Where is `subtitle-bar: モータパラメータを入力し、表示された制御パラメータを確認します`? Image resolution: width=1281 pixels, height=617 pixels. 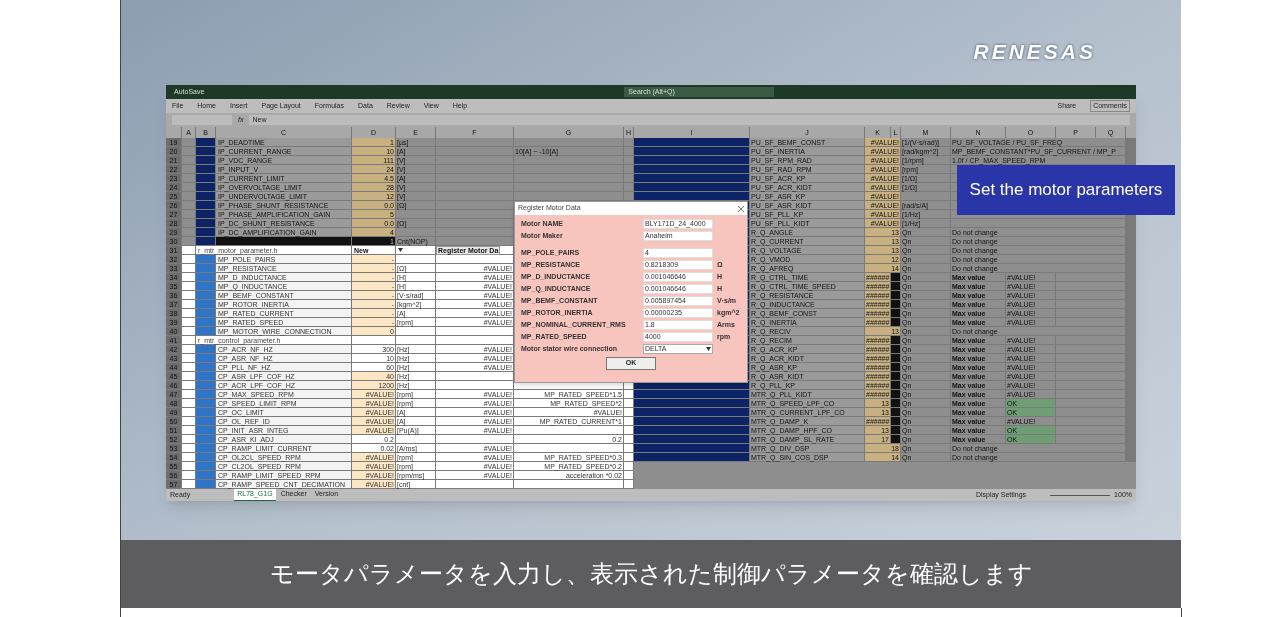
subtitle-bar: モータパラメータを入力し、表示された制御パラメータを確認します is located at coordinates (651, 574).